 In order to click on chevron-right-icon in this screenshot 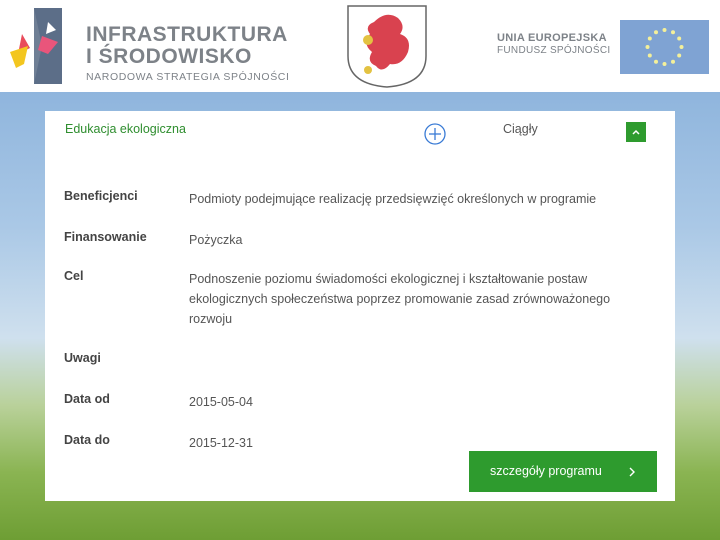, I will do `click(632, 472)`.